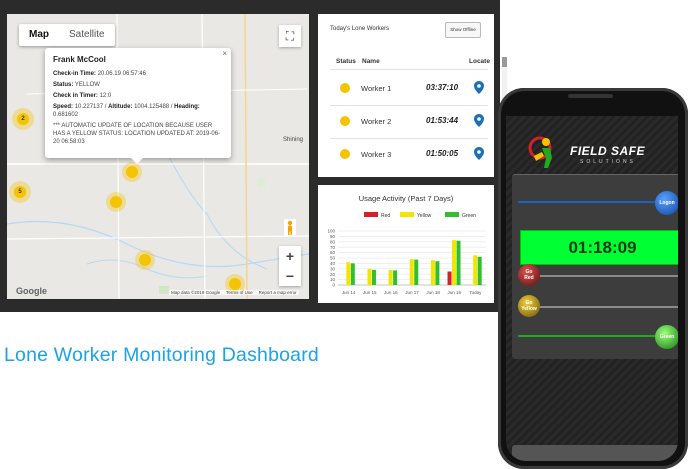 This screenshot has height=469, width=689. I want to click on brand-subtitle: SOLUTIONS, so click(608, 162).